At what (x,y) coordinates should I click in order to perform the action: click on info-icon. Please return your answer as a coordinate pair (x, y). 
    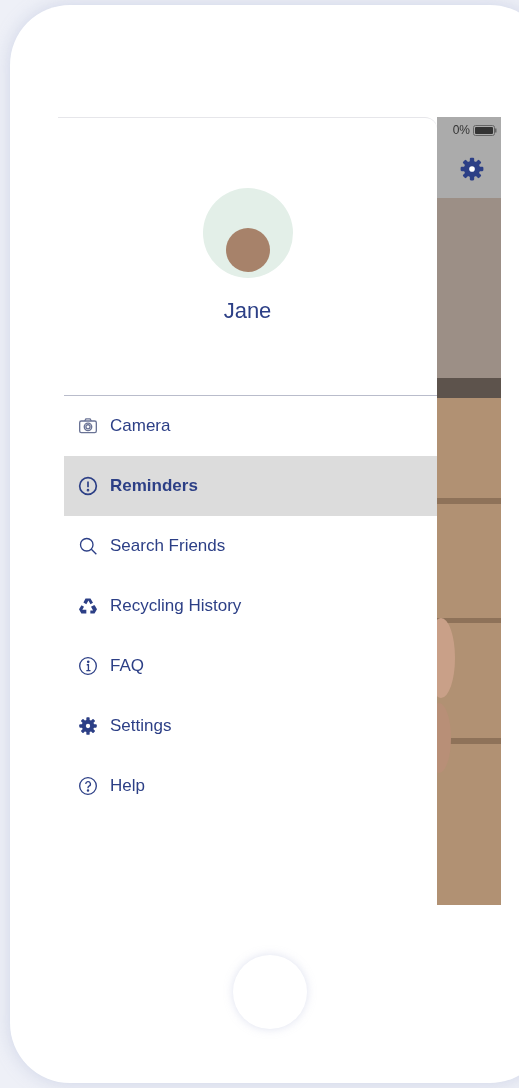
    Looking at the image, I should click on (88, 666).